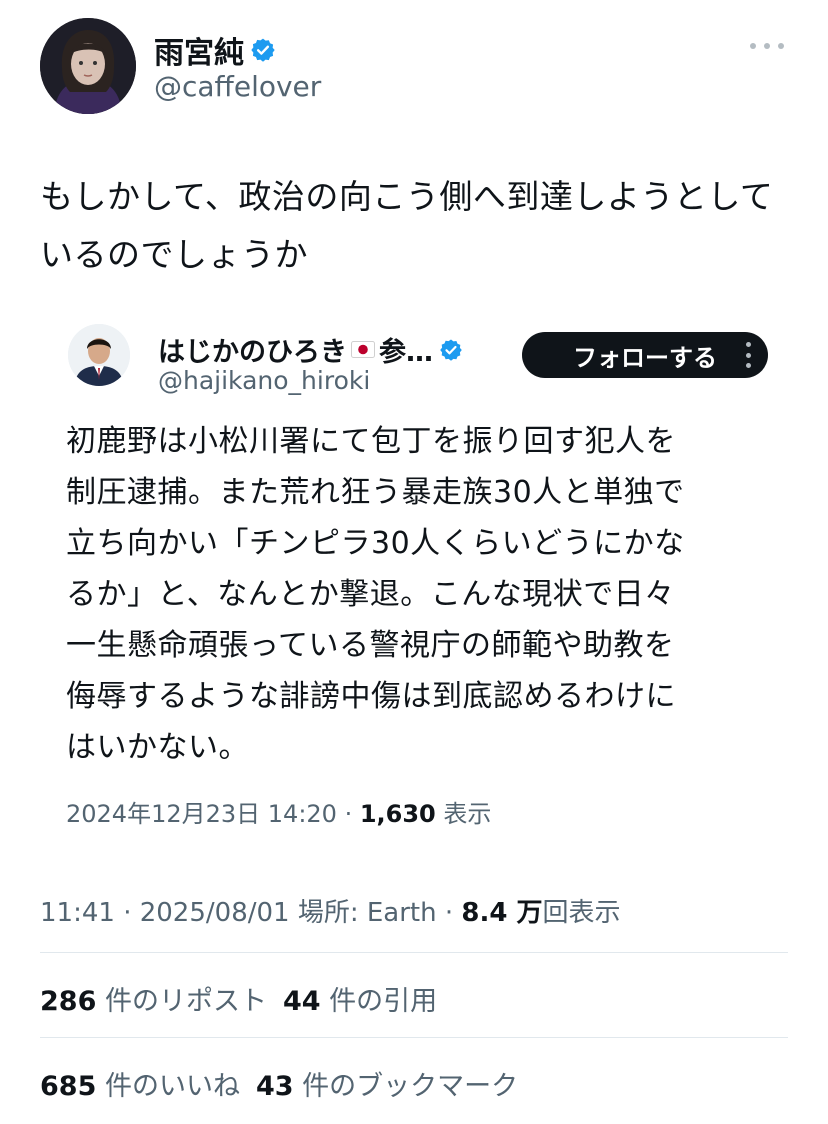 The image size is (828, 1124). What do you see at coordinates (383, 1001) in the screenshot?
I see `quotes-label: 件の引用` at bounding box center [383, 1001].